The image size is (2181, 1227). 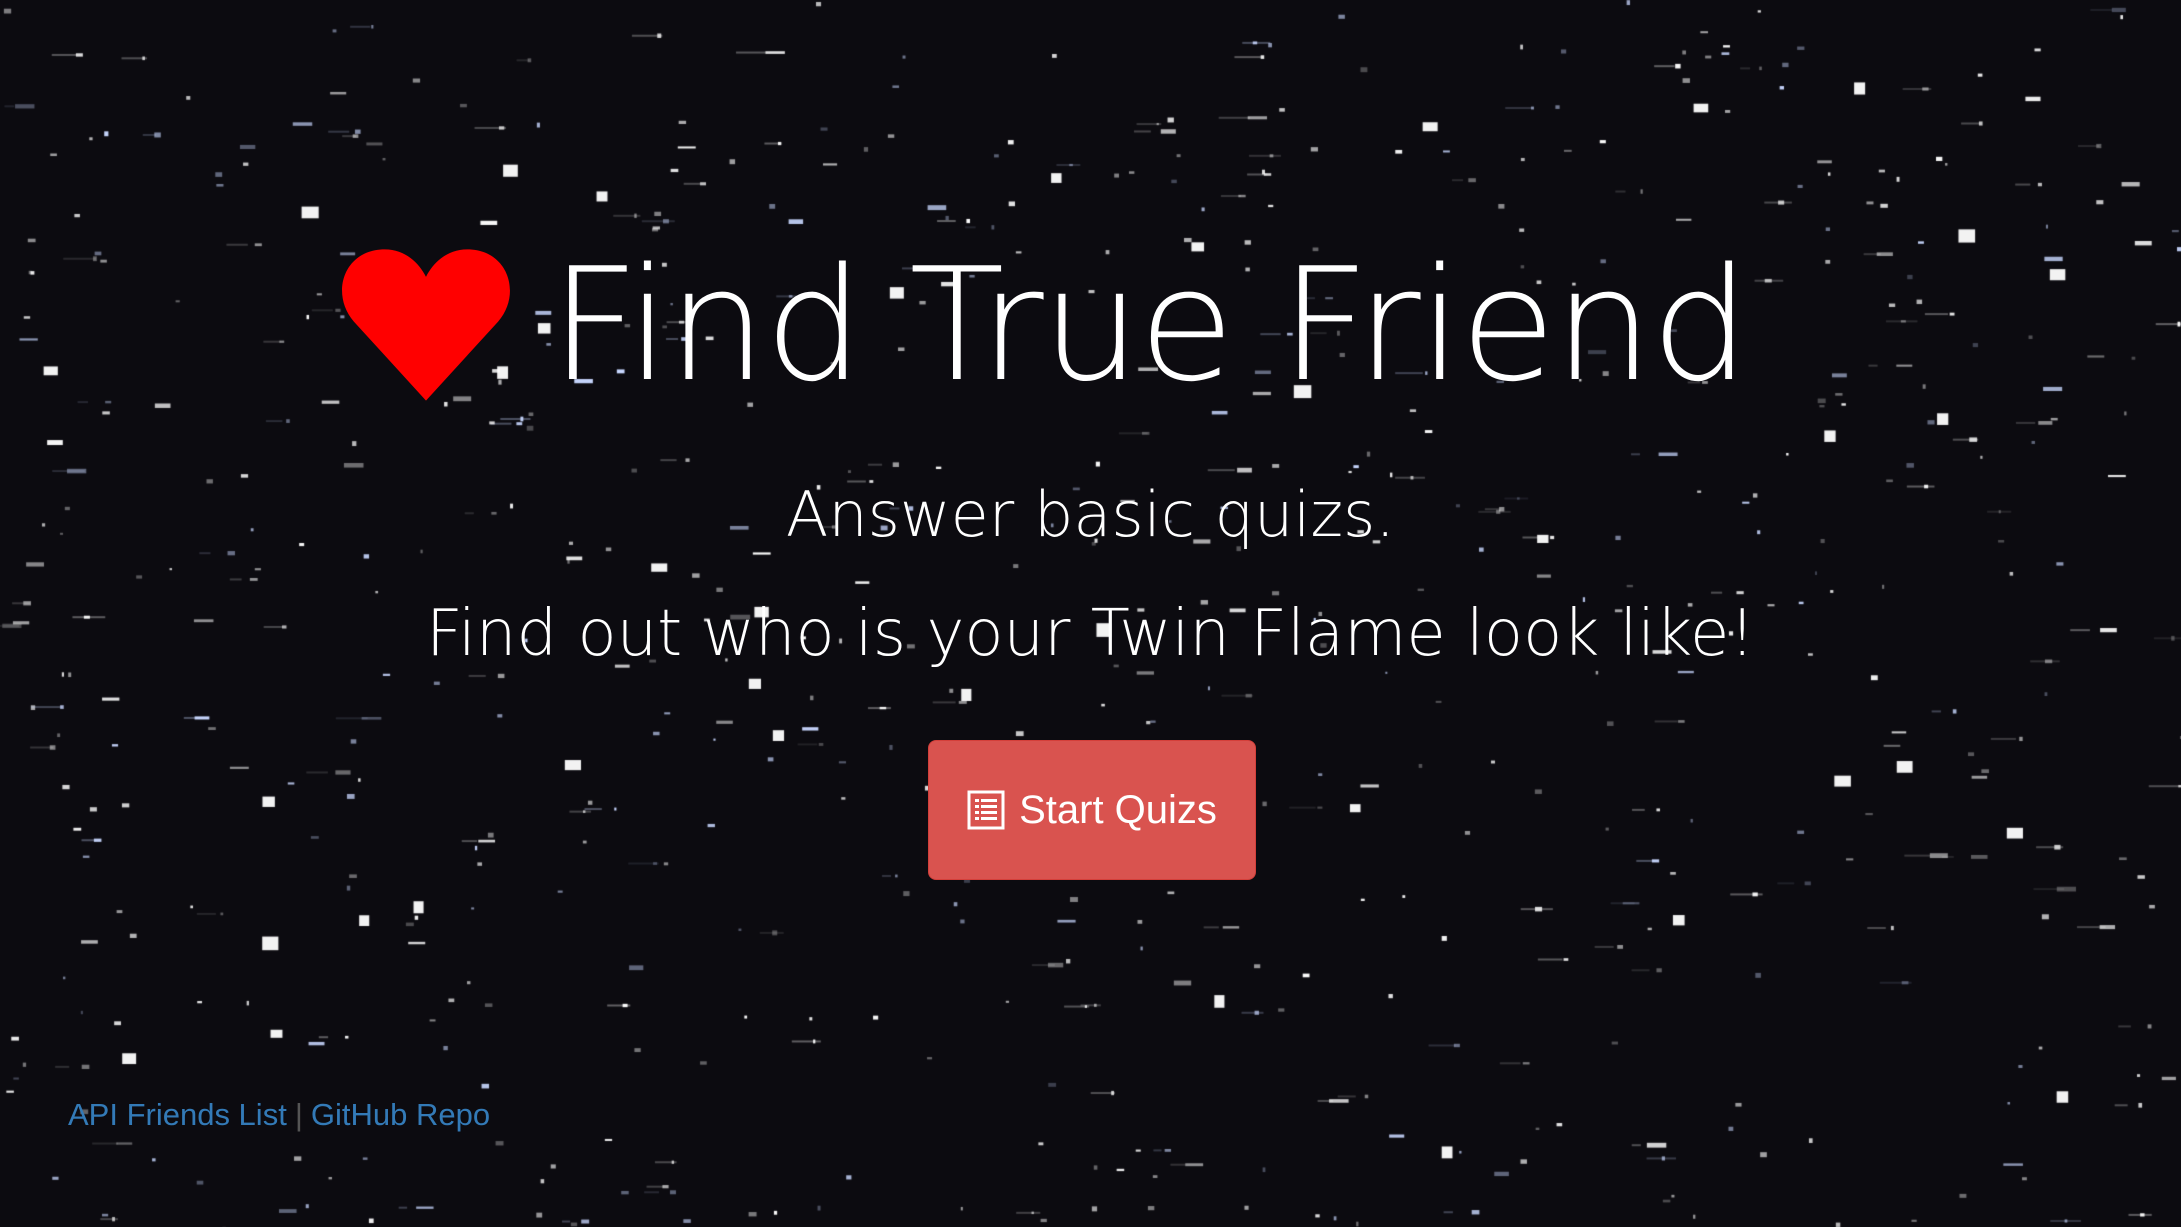 I want to click on subtitle-instructions: Answer basic quizs., so click(x=1090, y=514).